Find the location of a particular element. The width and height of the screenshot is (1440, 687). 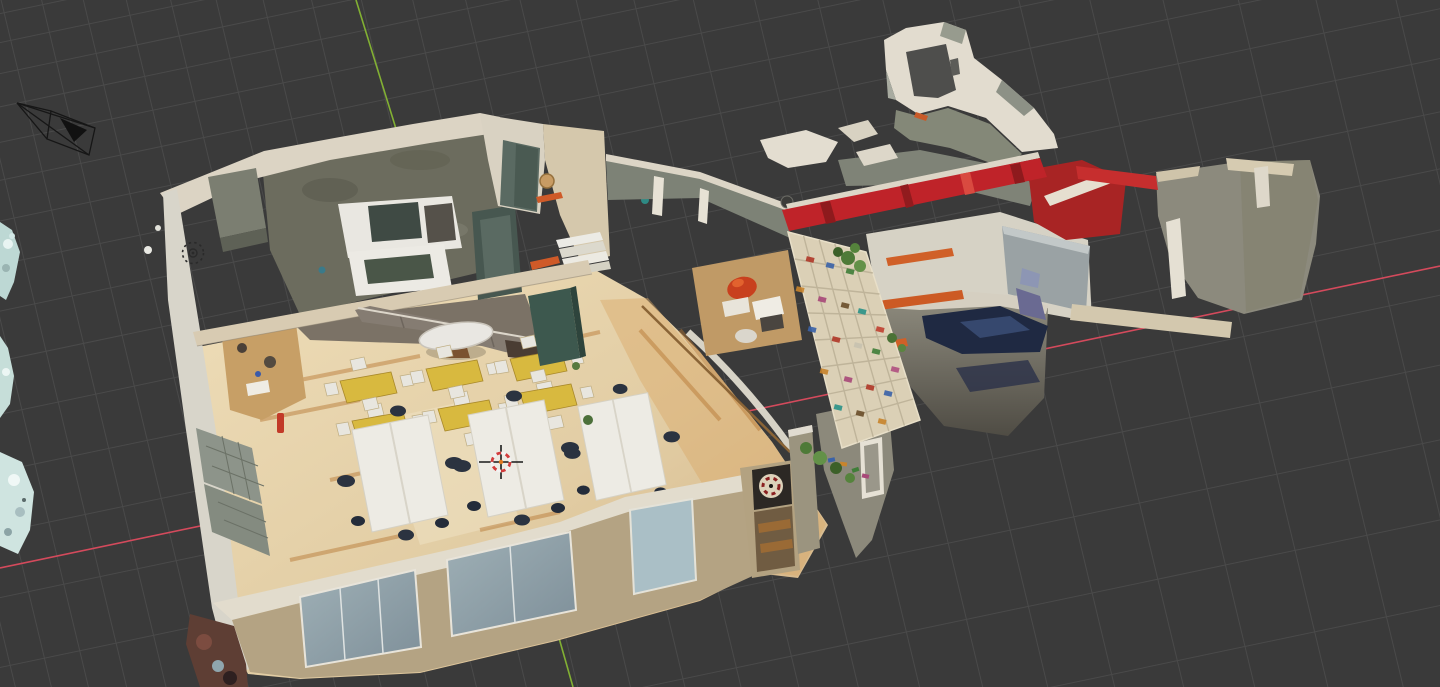

stool is located at coordinates (547, 181).